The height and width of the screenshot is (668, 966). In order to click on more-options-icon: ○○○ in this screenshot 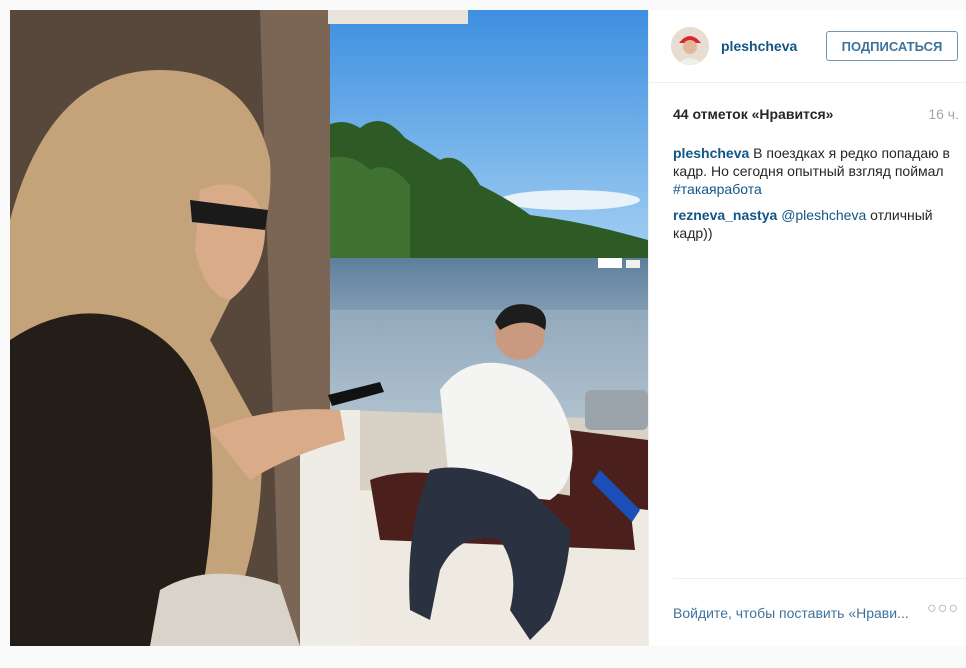, I will do `click(943, 609)`.